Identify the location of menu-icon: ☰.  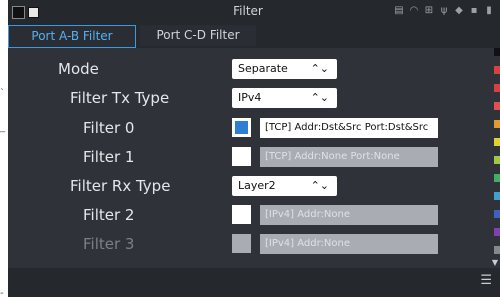
(486, 280).